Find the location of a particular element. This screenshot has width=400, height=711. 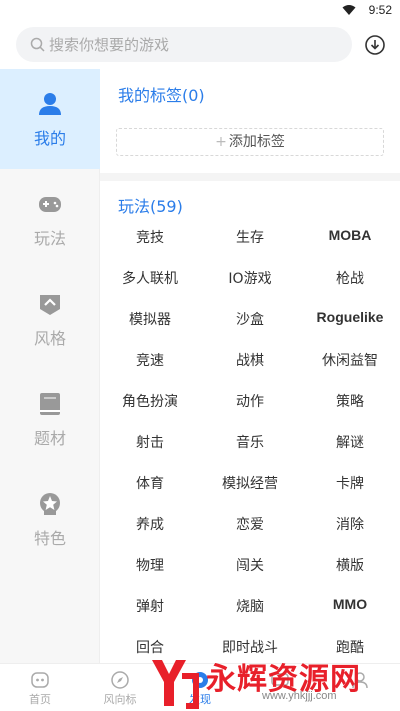

plus-icon: + is located at coordinates (221, 142).